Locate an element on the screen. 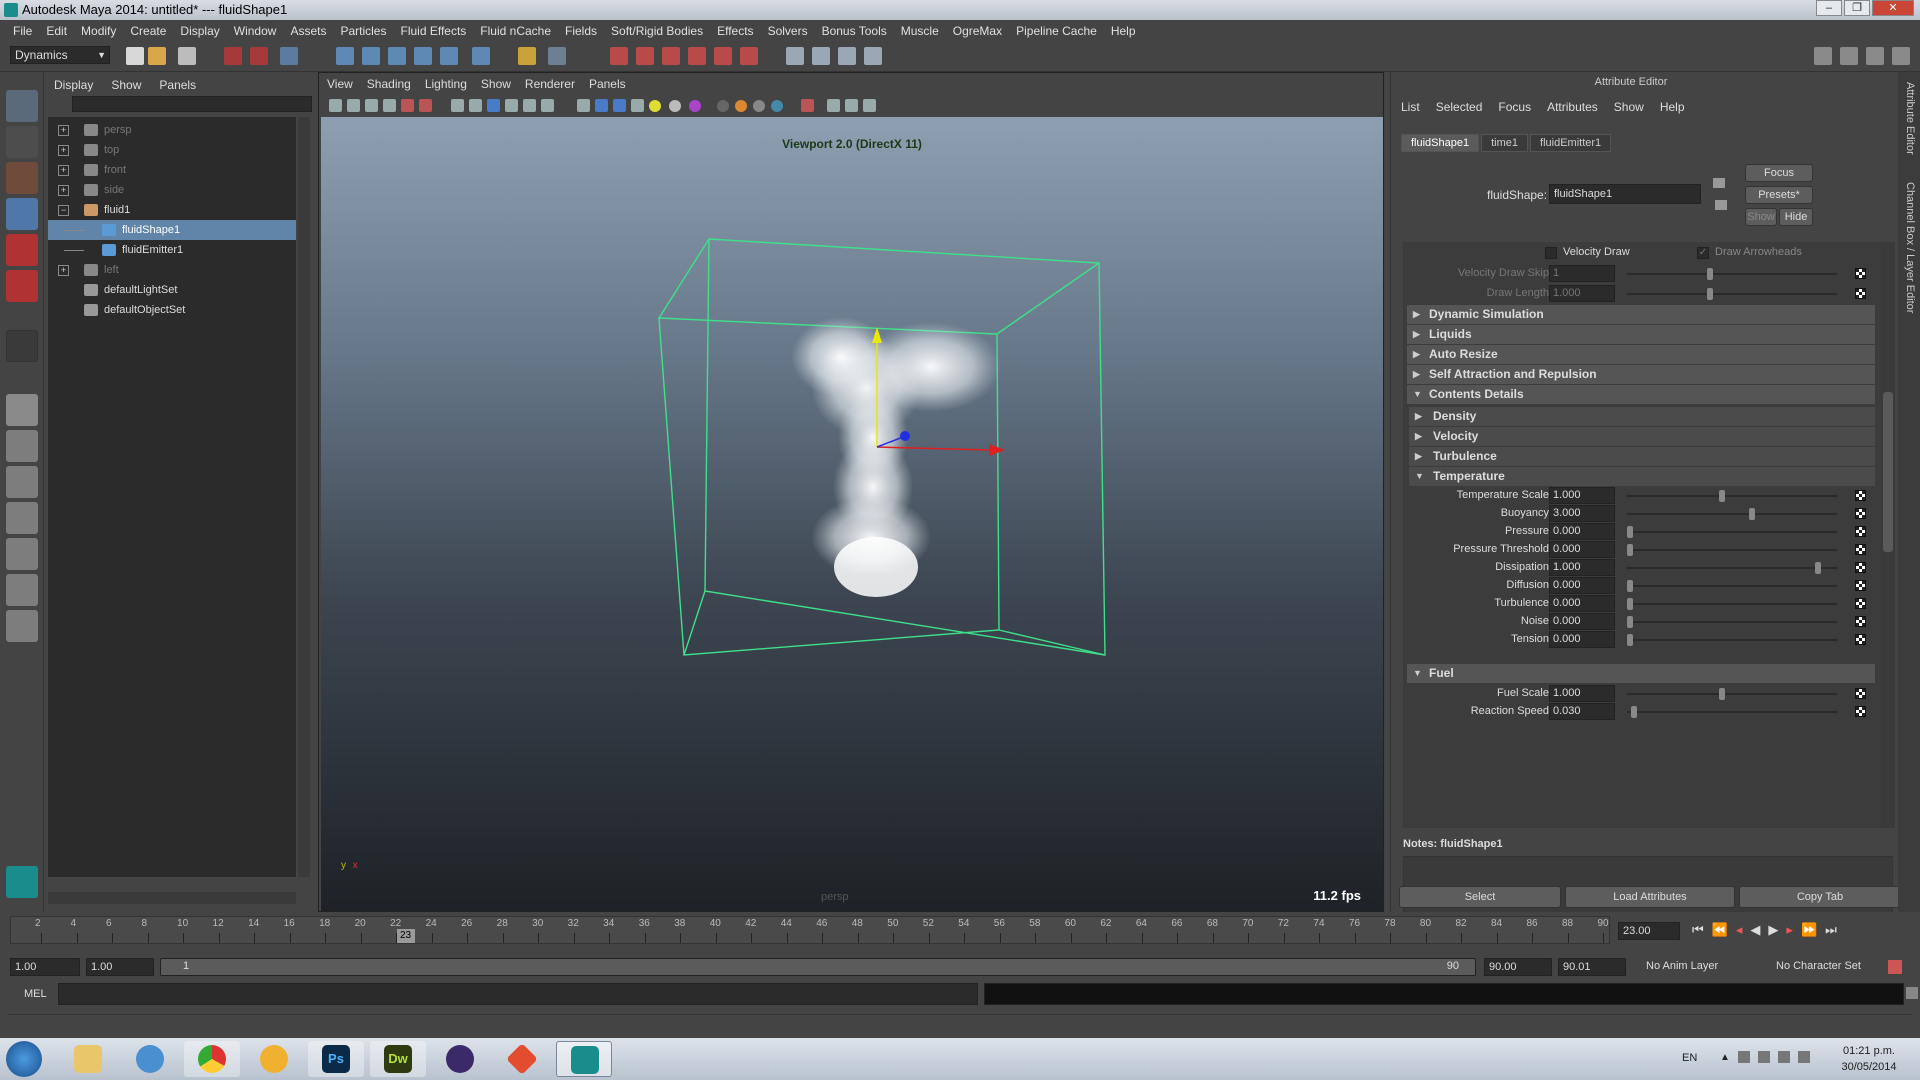 The height and width of the screenshot is (1080, 1920). outliner-item-front: + front is located at coordinates (172, 170).